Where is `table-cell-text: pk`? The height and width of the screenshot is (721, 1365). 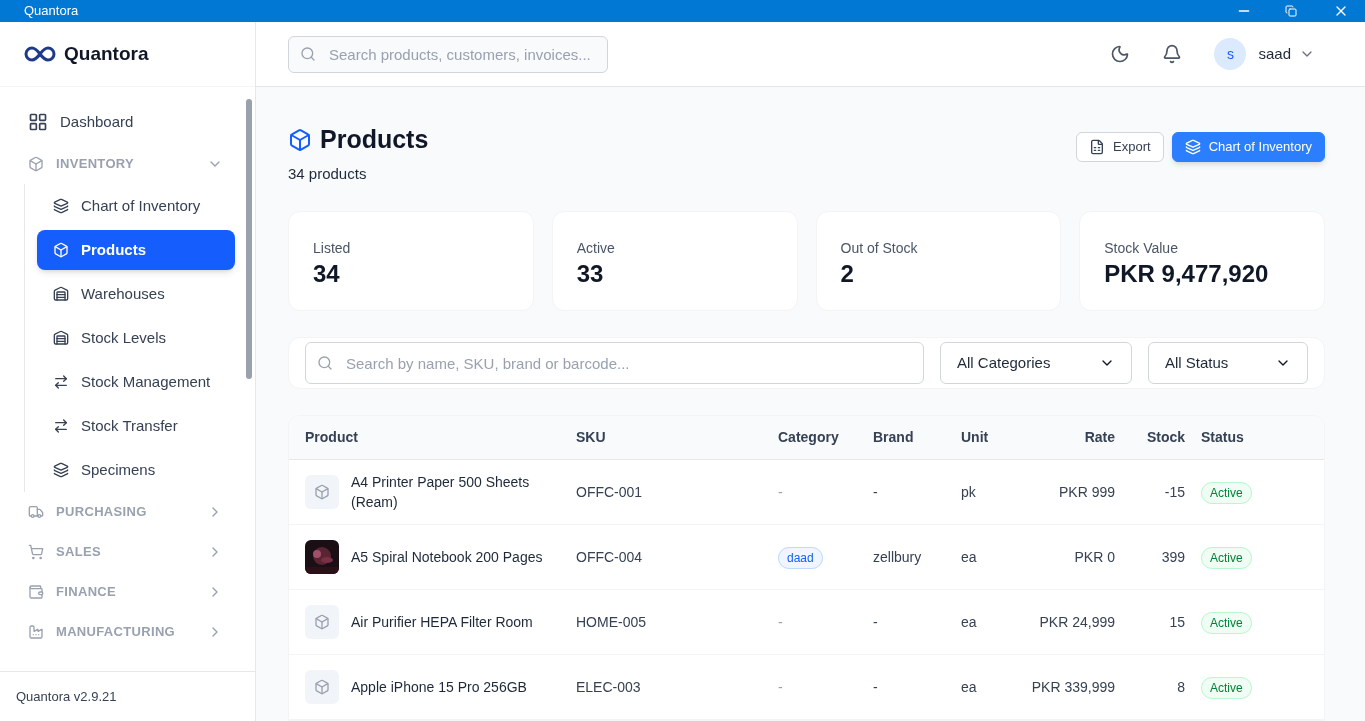 table-cell-text: pk is located at coordinates (969, 492).